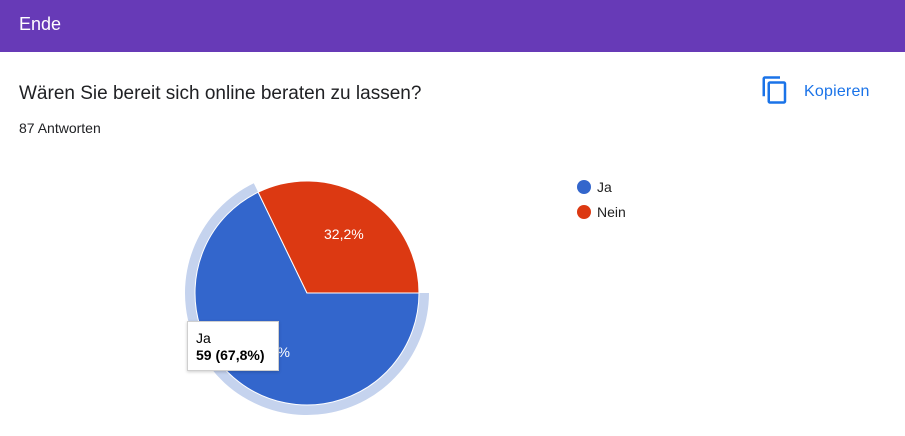 Image resolution: width=905 pixels, height=436 pixels. Describe the element at coordinates (344, 234) in the screenshot. I see `pie-label-nein: 32,2%` at that location.